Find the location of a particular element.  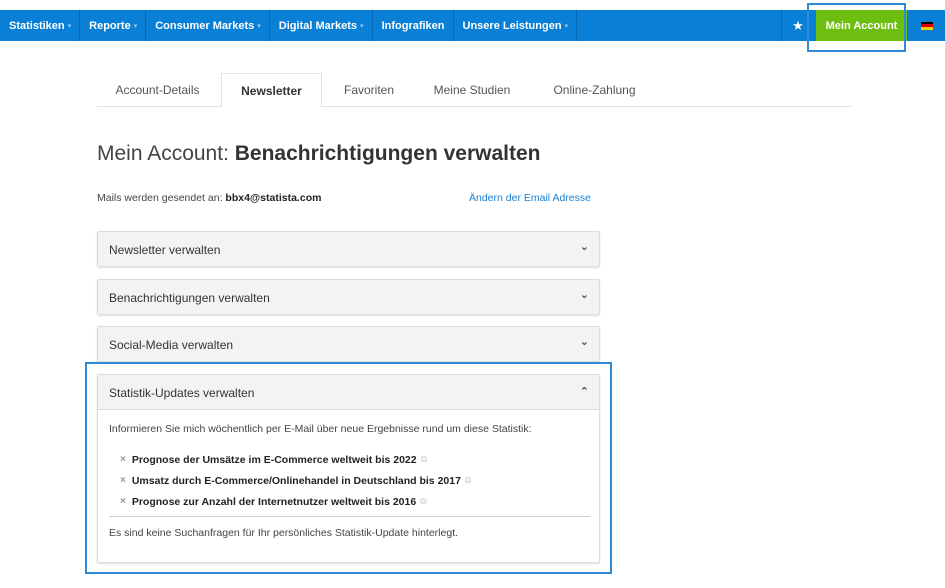

page-title-prefix: Mein Account: is located at coordinates (166, 153).